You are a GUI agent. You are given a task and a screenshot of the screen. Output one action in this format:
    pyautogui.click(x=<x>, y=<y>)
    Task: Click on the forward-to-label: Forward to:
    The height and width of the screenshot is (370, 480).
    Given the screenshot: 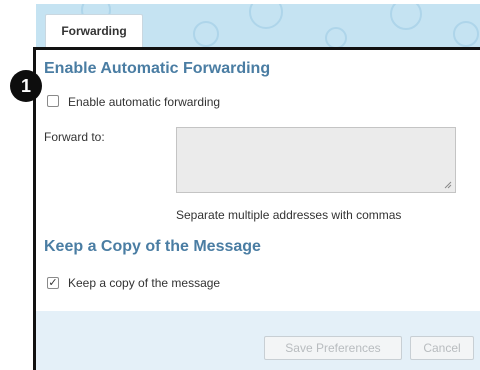 What is the action you would take?
    pyautogui.click(x=74, y=137)
    